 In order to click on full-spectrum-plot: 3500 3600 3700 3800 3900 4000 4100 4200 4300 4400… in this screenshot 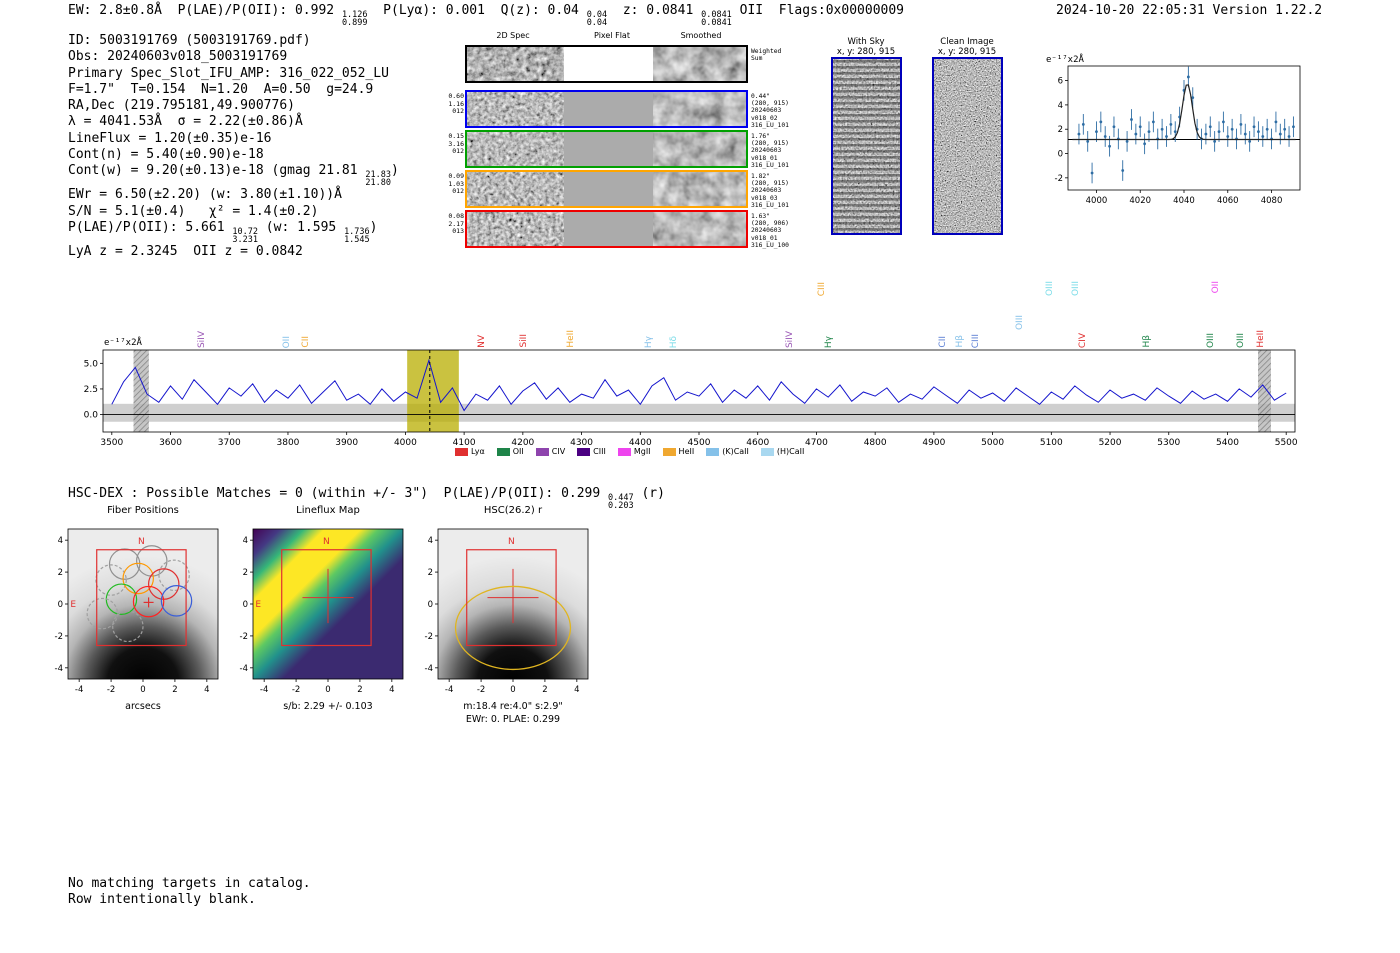, I will do `click(690, 397)`.